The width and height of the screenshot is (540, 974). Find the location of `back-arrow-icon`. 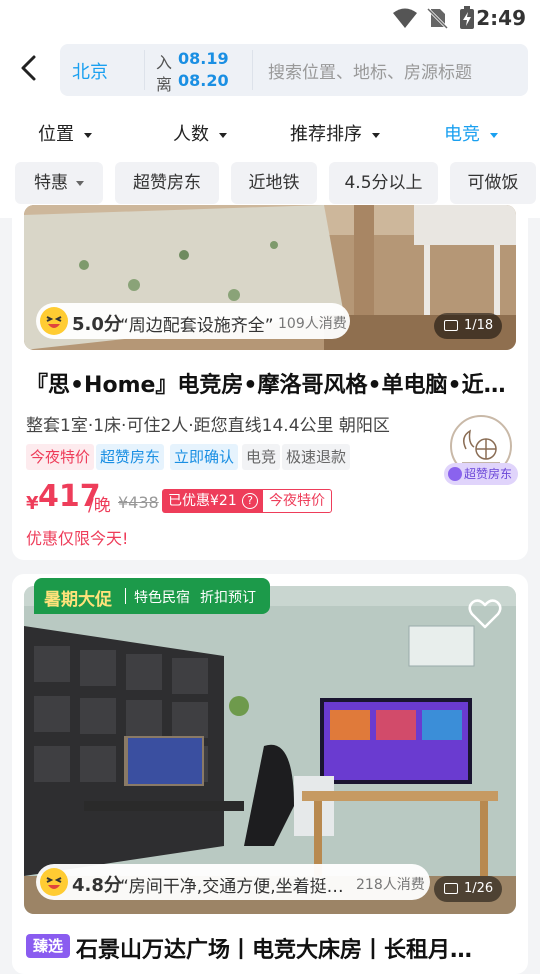

back-arrow-icon is located at coordinates (29, 68).